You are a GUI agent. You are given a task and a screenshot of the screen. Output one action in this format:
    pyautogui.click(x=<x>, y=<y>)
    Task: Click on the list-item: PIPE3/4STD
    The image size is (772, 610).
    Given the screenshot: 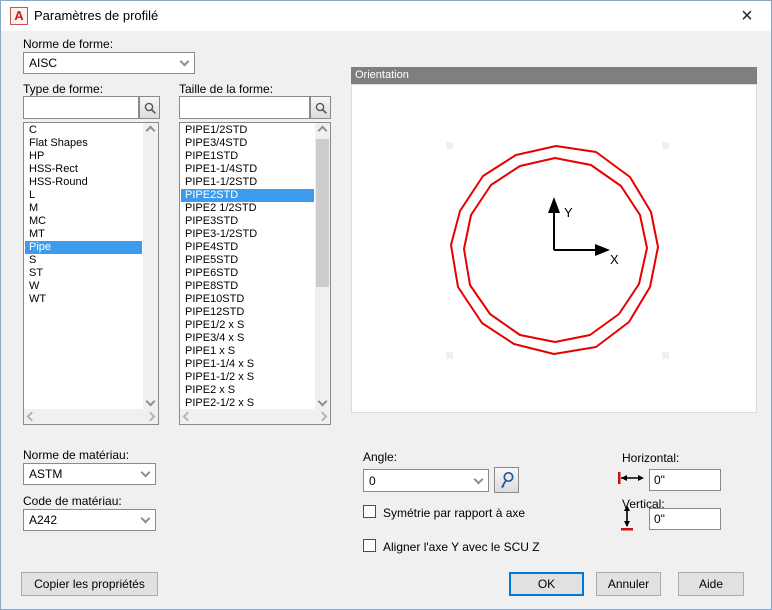 What is the action you would take?
    pyautogui.click(x=247, y=143)
    